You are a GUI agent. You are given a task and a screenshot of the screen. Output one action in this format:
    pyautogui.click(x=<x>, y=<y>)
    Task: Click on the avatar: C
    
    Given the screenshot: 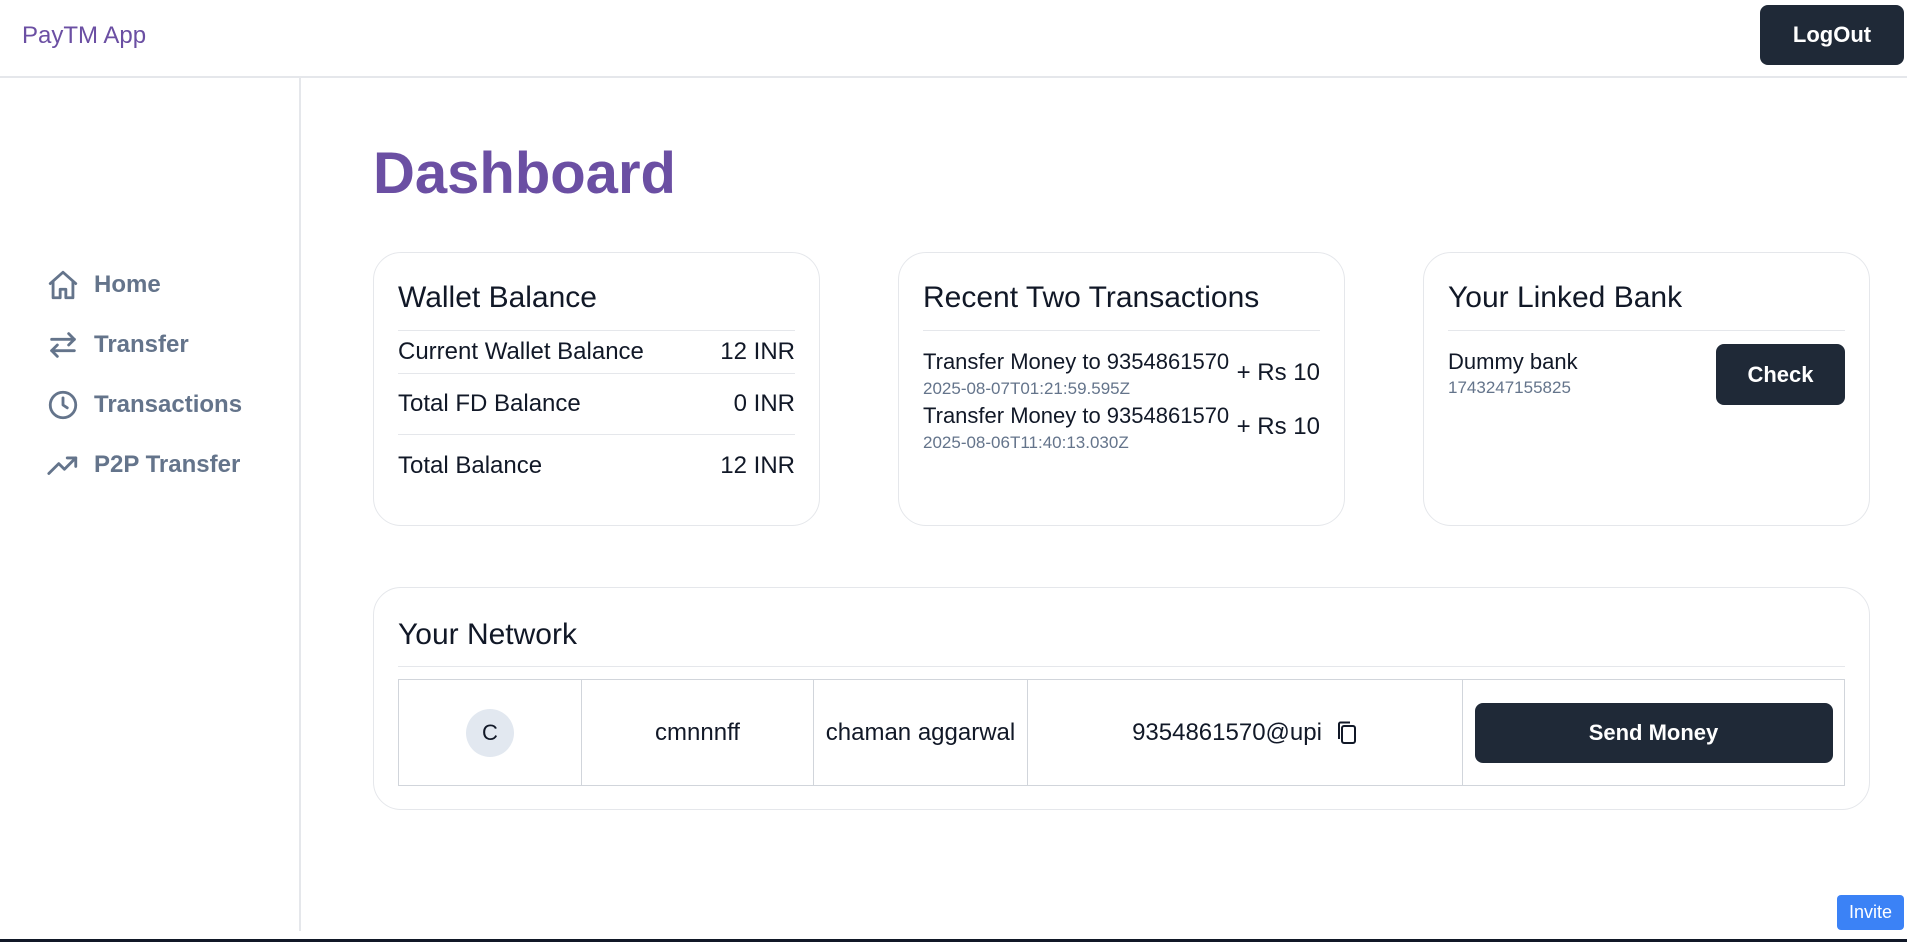 What is the action you would take?
    pyautogui.click(x=490, y=732)
    